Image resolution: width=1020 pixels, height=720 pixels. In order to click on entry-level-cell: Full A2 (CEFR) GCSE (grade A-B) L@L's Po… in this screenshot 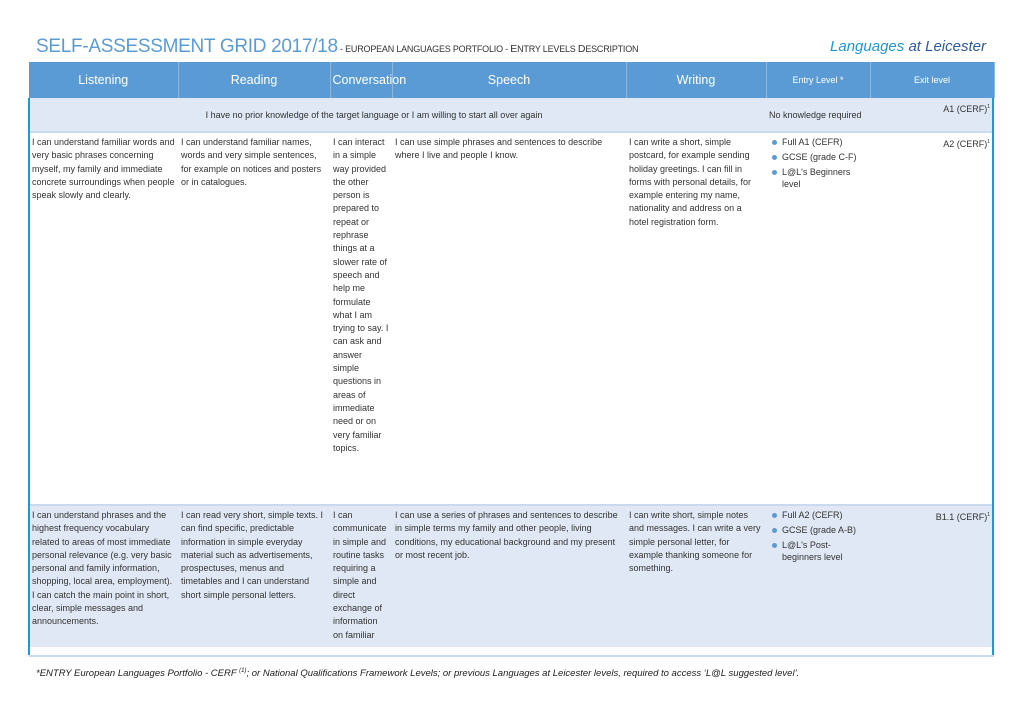, I will do `click(818, 575)`.